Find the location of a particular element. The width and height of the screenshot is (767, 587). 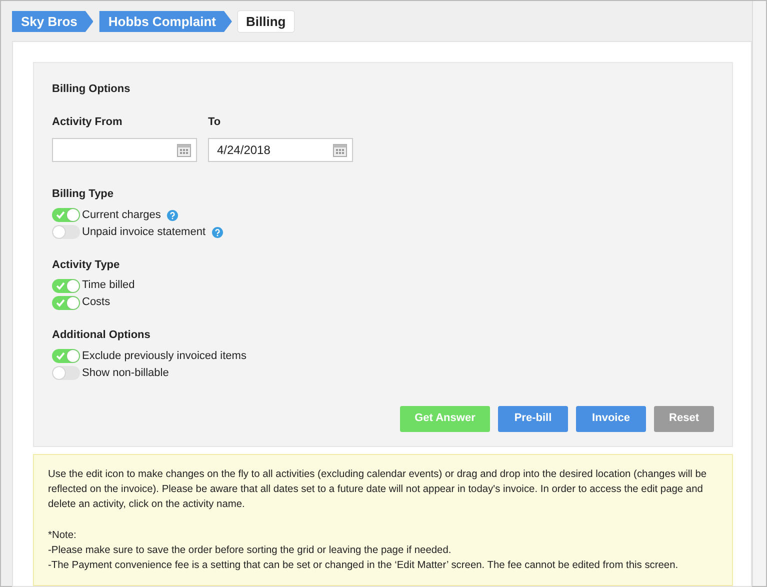

action-button: Get Answer is located at coordinates (445, 419).